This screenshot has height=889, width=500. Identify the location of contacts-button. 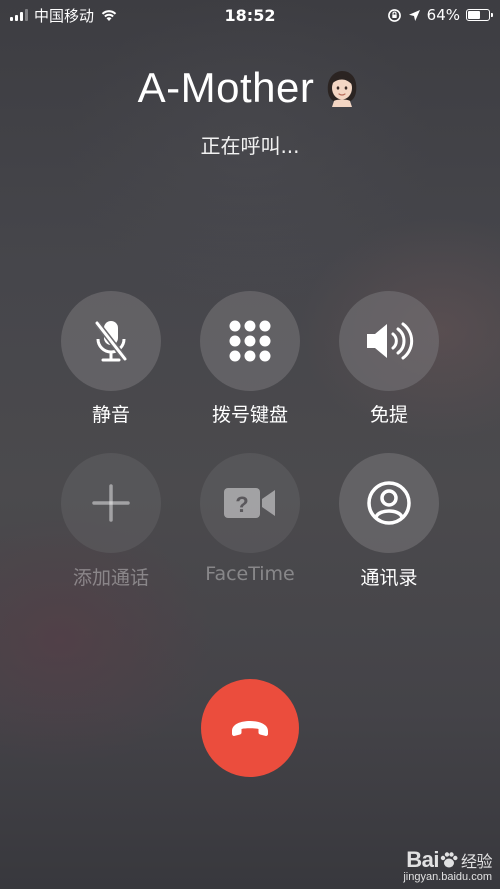
(389, 503).